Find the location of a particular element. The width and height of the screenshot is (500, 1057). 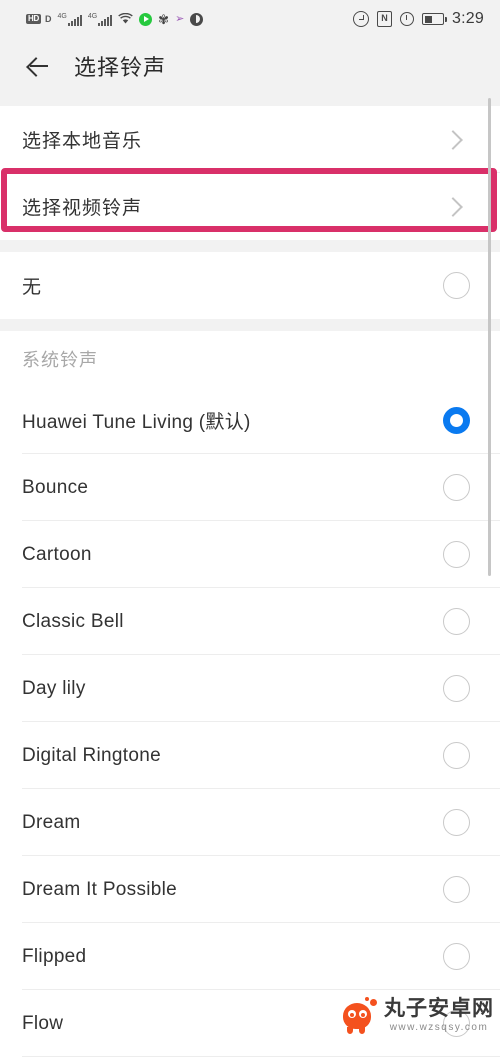

ringtone-label: Bounce is located at coordinates (55, 487).